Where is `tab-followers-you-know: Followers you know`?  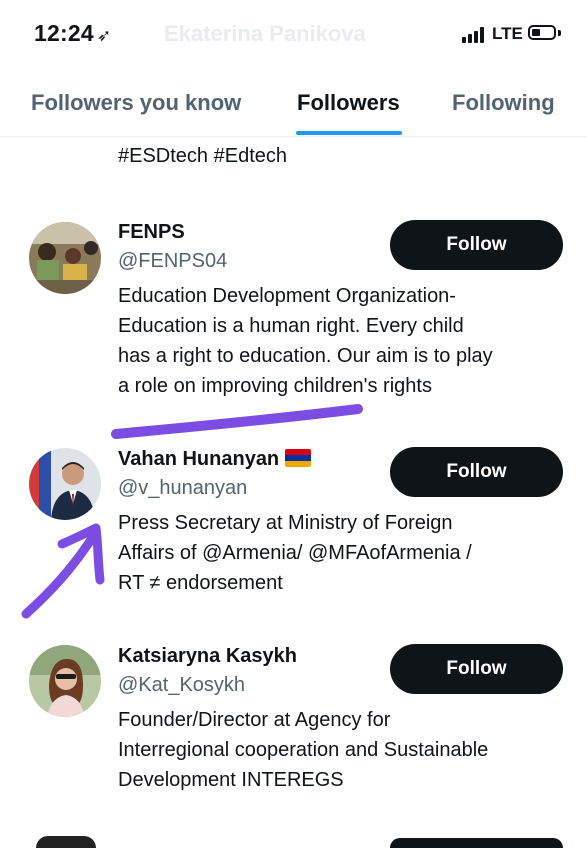
tab-followers-you-know: Followers you know is located at coordinates (136, 103).